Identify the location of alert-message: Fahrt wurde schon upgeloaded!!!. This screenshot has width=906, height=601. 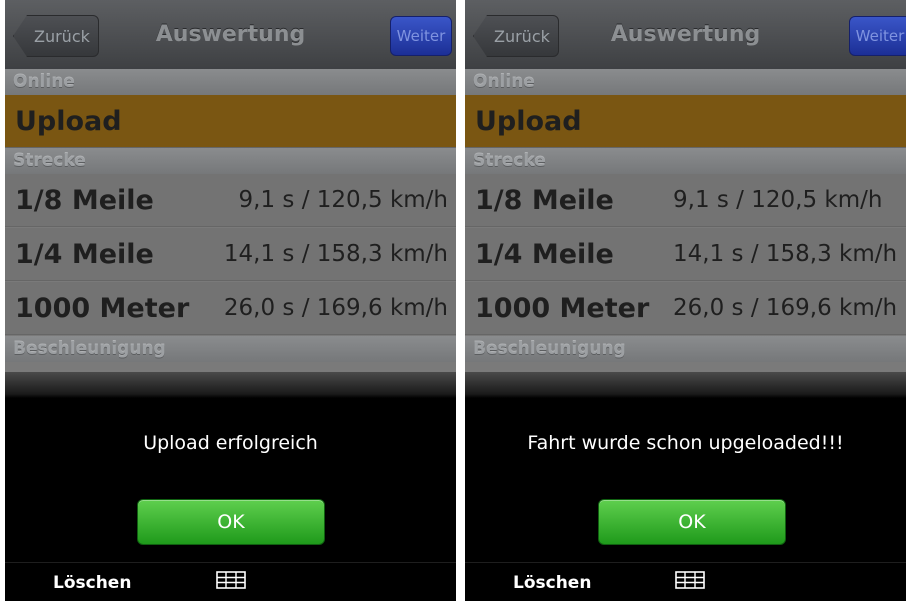
(685, 443).